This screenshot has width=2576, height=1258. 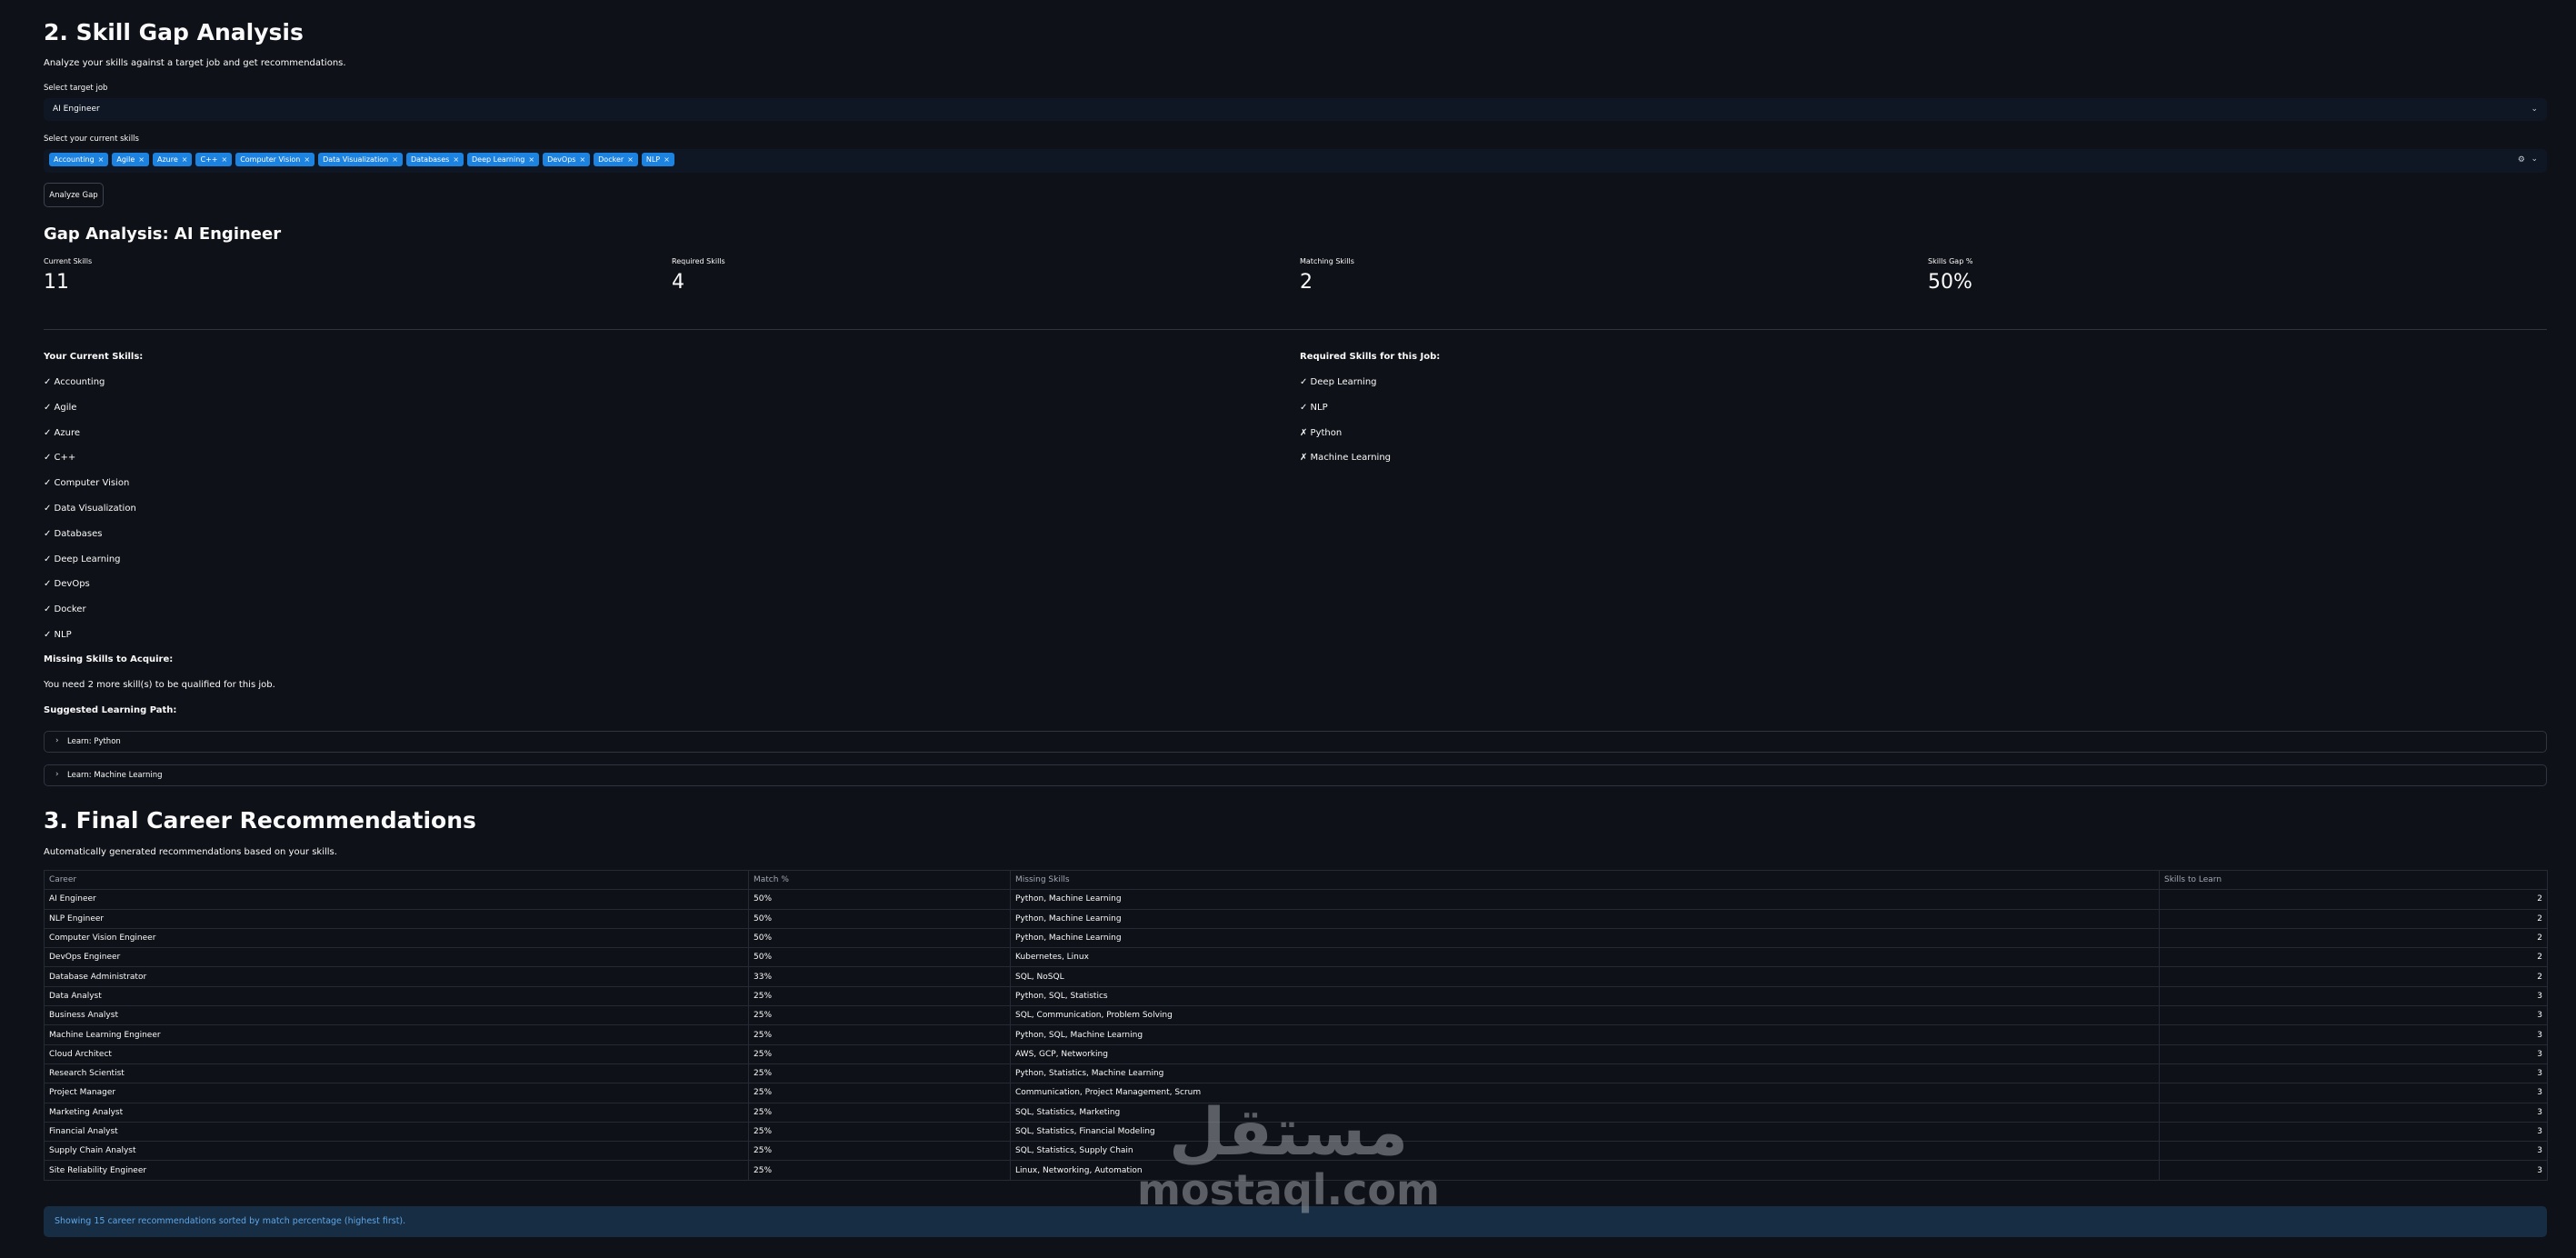 I want to click on skill-tag-label: Databases, so click(x=430, y=160).